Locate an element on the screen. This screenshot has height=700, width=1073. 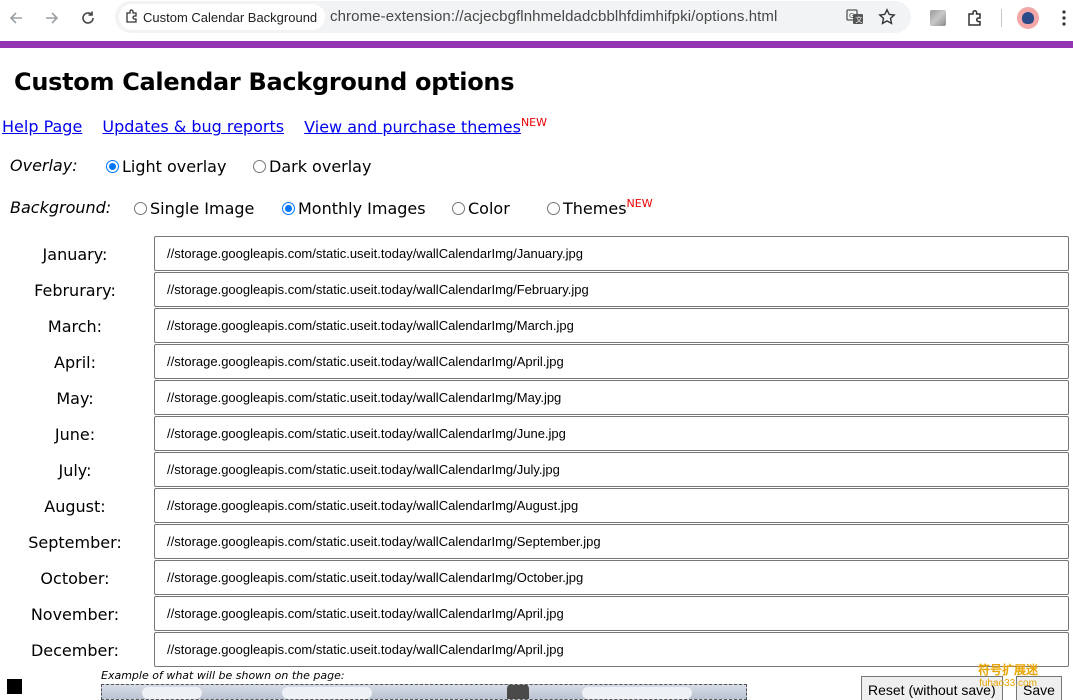
january-image-input is located at coordinates (611, 253).